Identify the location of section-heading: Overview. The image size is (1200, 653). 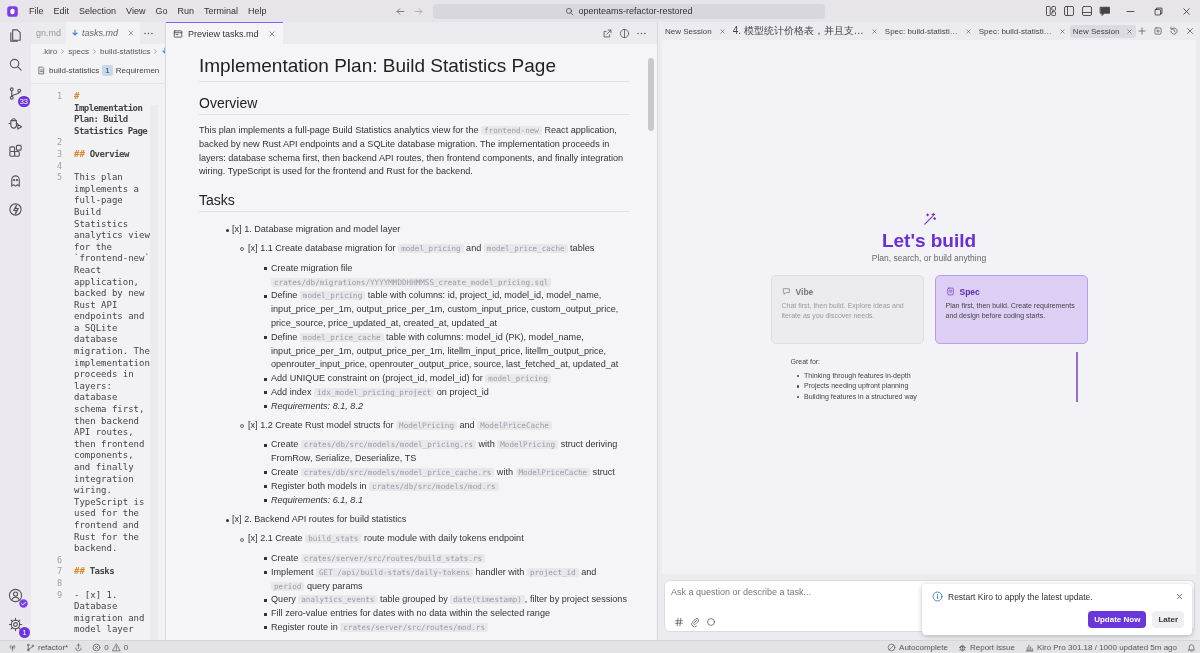
(414, 104).